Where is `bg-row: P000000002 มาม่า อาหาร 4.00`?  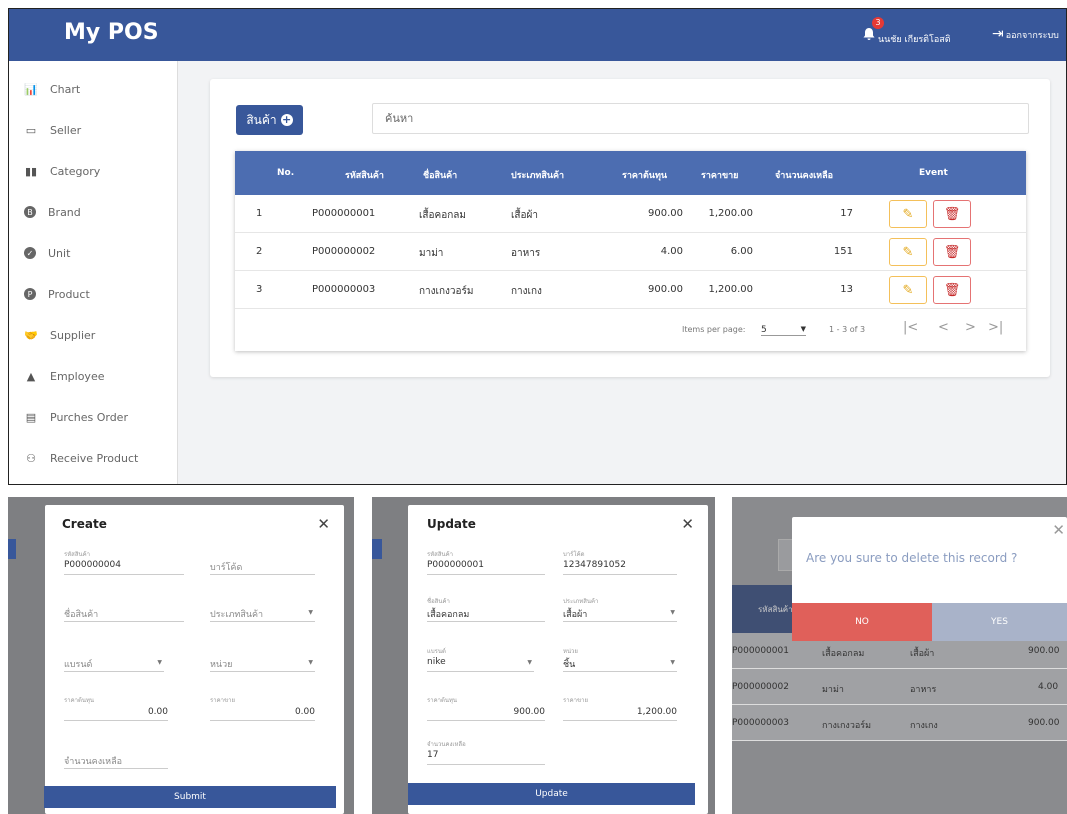 bg-row: P000000002 มาม่า อาหาร 4.00 is located at coordinates (899, 687).